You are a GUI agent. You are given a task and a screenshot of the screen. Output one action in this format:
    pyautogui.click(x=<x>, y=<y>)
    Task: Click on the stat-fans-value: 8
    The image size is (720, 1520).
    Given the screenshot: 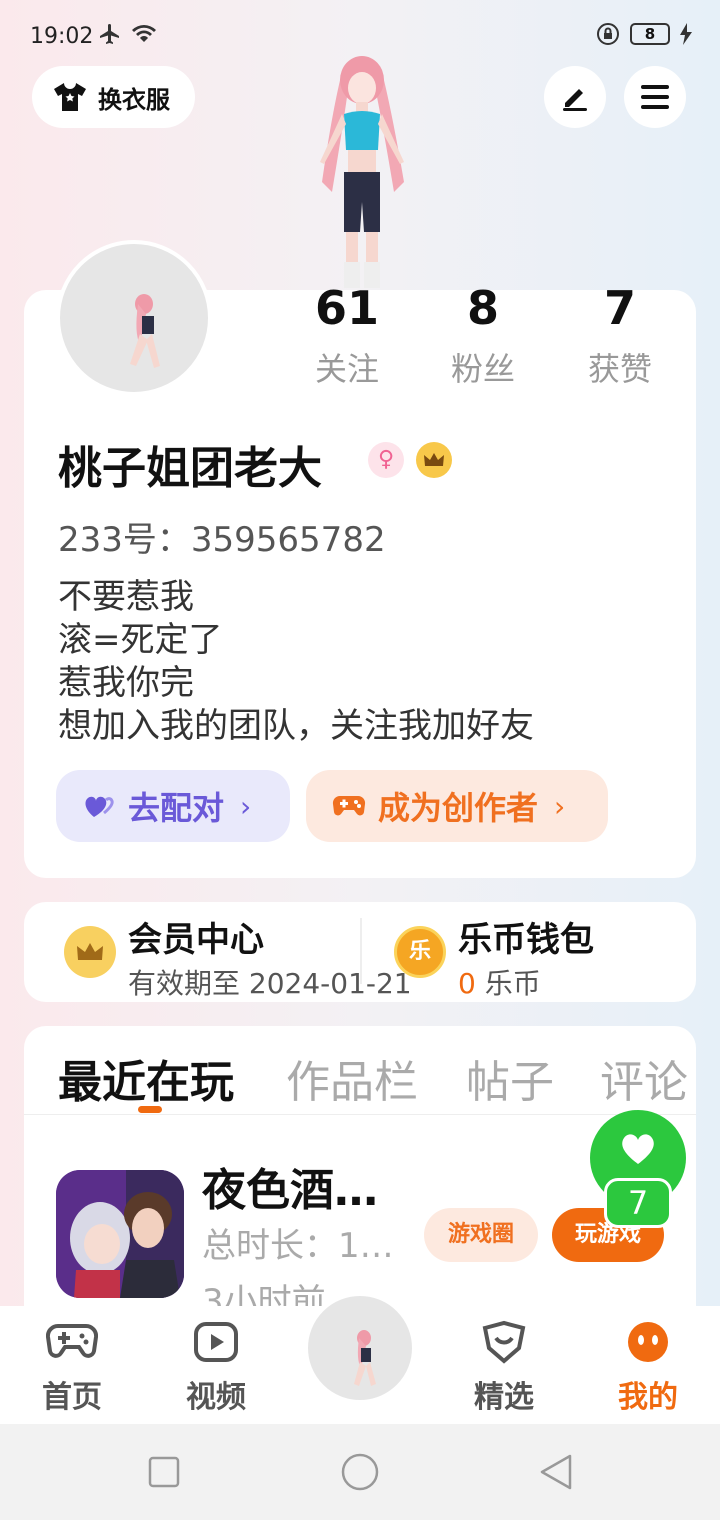 What is the action you would take?
    pyautogui.click(x=482, y=308)
    